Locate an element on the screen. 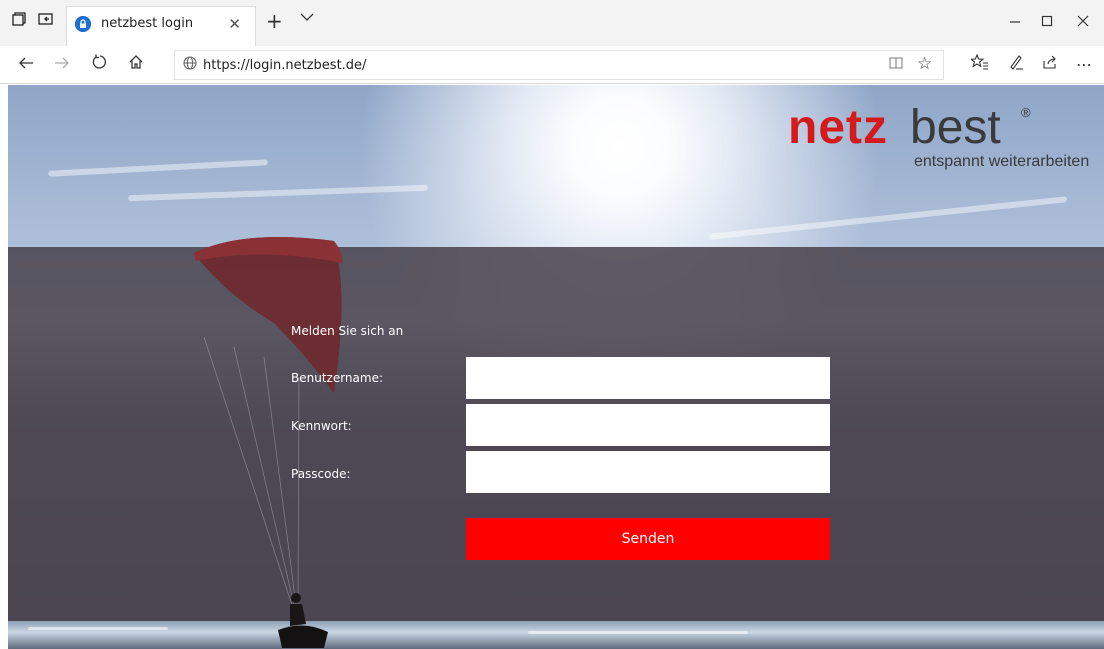 The image size is (1104, 649). logo-slogan: entspannt weiterarbeiten is located at coordinates (1002, 161).